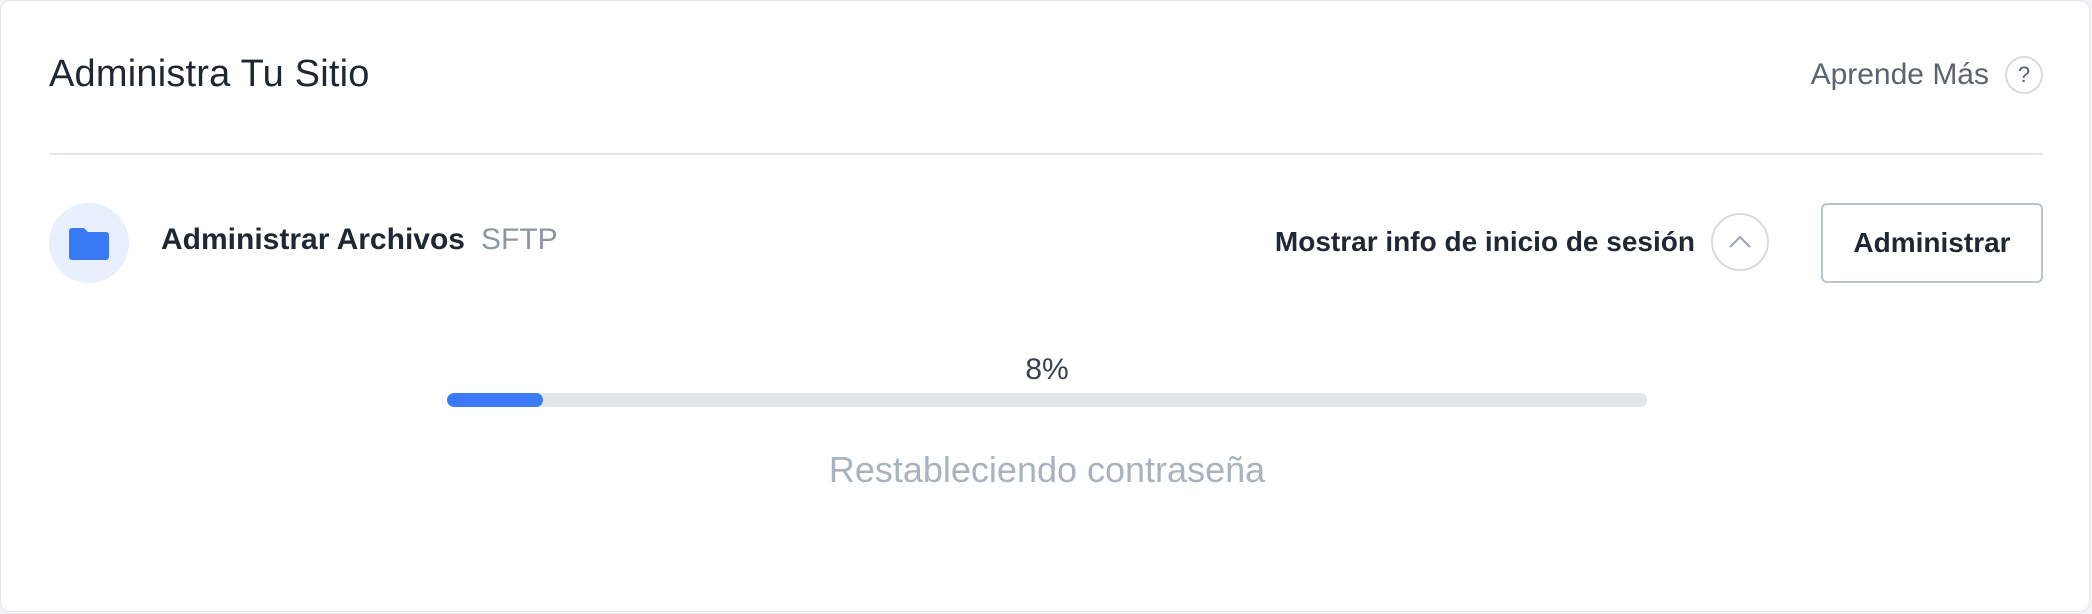  What do you see at coordinates (209, 74) in the screenshot?
I see `card-title: Administra Tu Sitio` at bounding box center [209, 74].